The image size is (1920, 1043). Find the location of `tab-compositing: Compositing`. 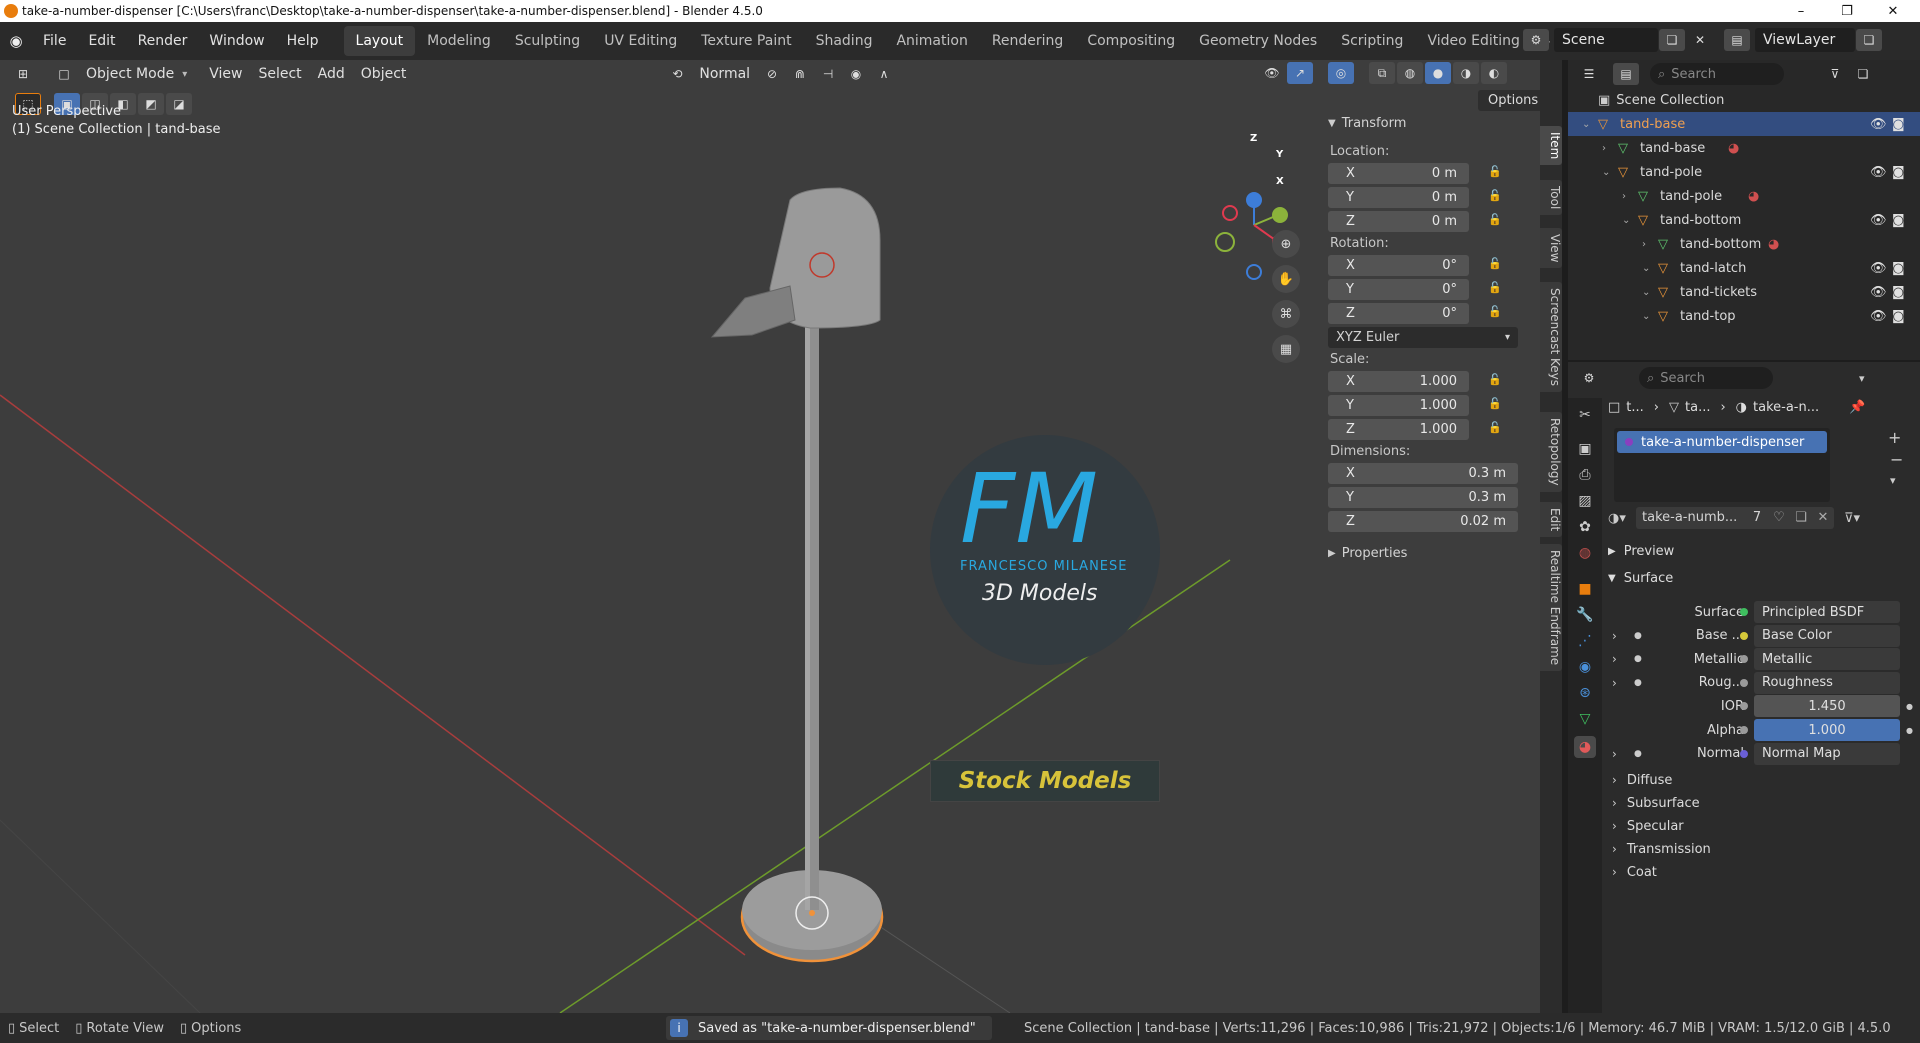

tab-compositing: Compositing is located at coordinates (1131, 41).